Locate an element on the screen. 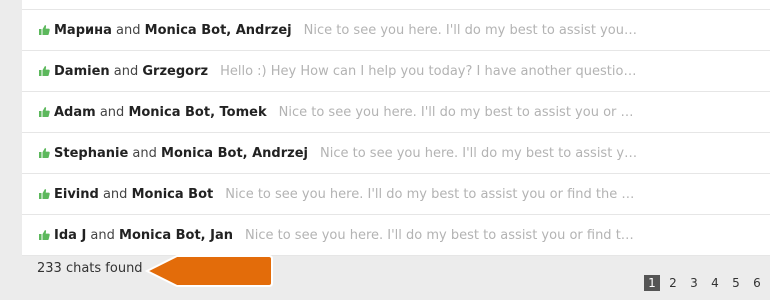 The height and width of the screenshot is (300, 770). chat-list-item-partial is located at coordinates (396, 5).